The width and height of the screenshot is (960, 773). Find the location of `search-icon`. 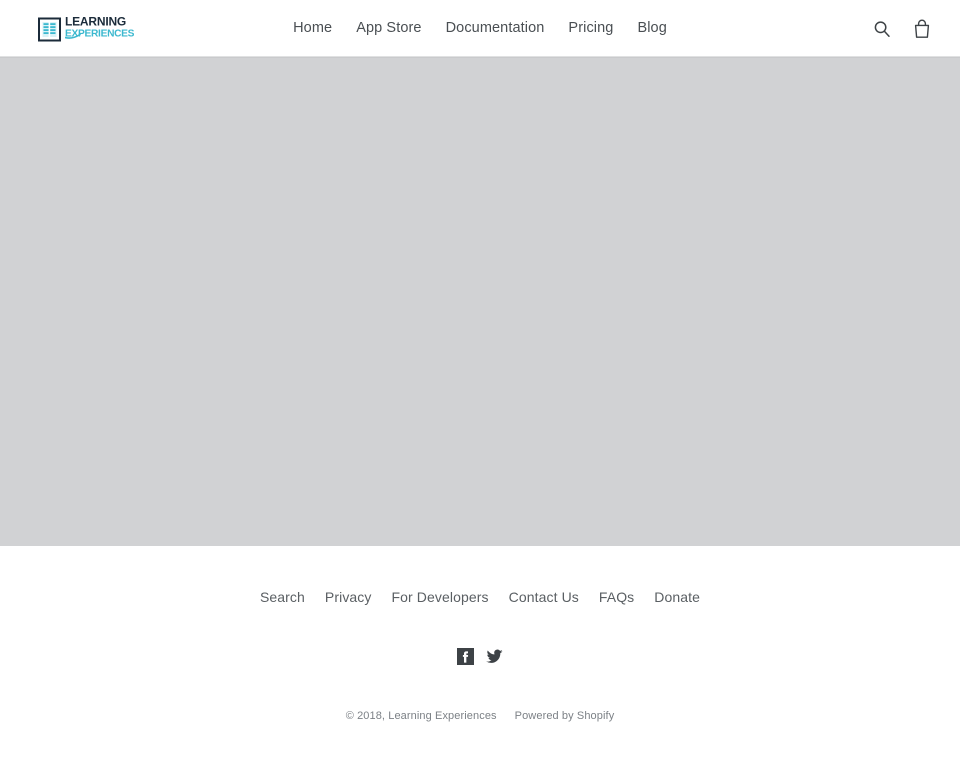

search-icon is located at coordinates (882, 29).